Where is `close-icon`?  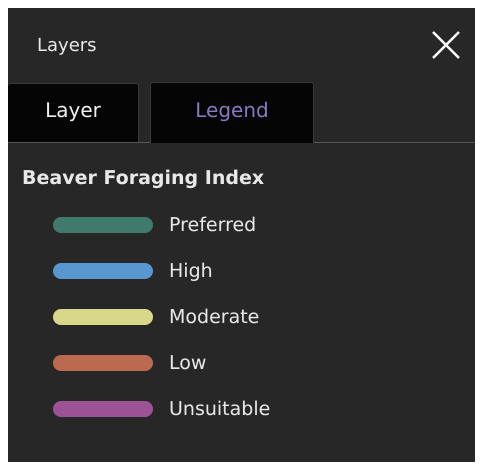
close-icon is located at coordinates (446, 45).